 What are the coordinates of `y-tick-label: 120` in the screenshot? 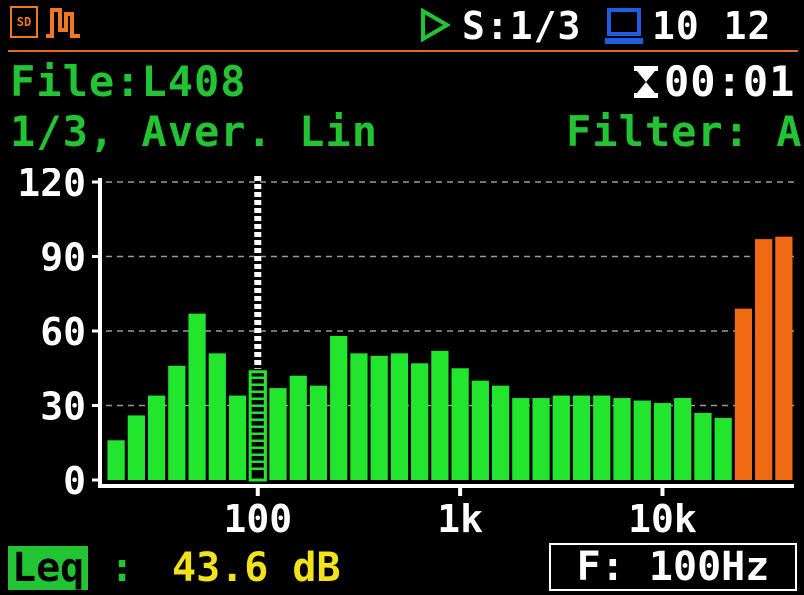 It's located at (51, 186).